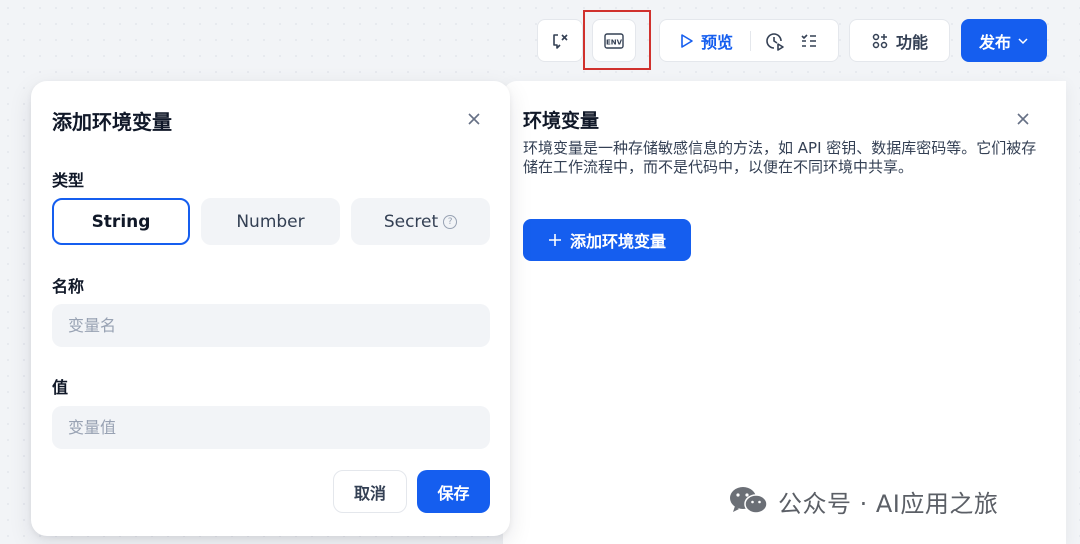 This screenshot has width=1080, height=544. I want to click on toolbar-divider, so click(751, 40).